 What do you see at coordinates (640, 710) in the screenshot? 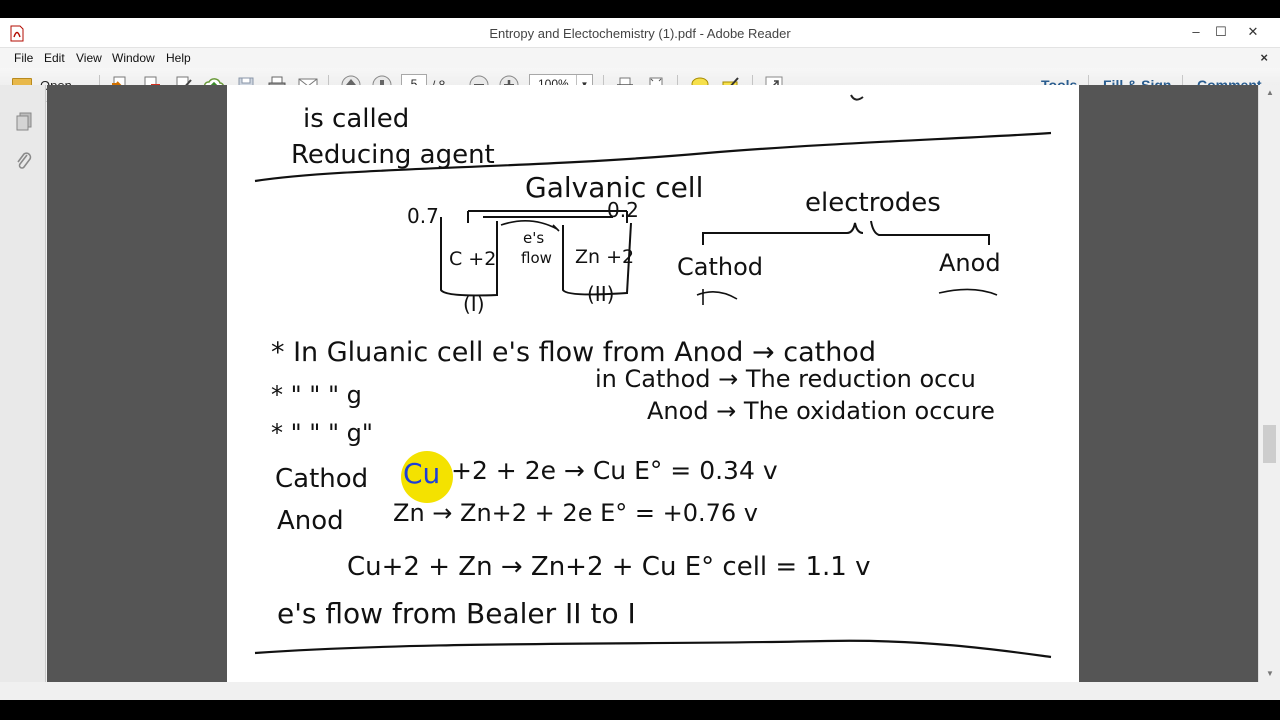
I see `screen-bottom-border` at bounding box center [640, 710].